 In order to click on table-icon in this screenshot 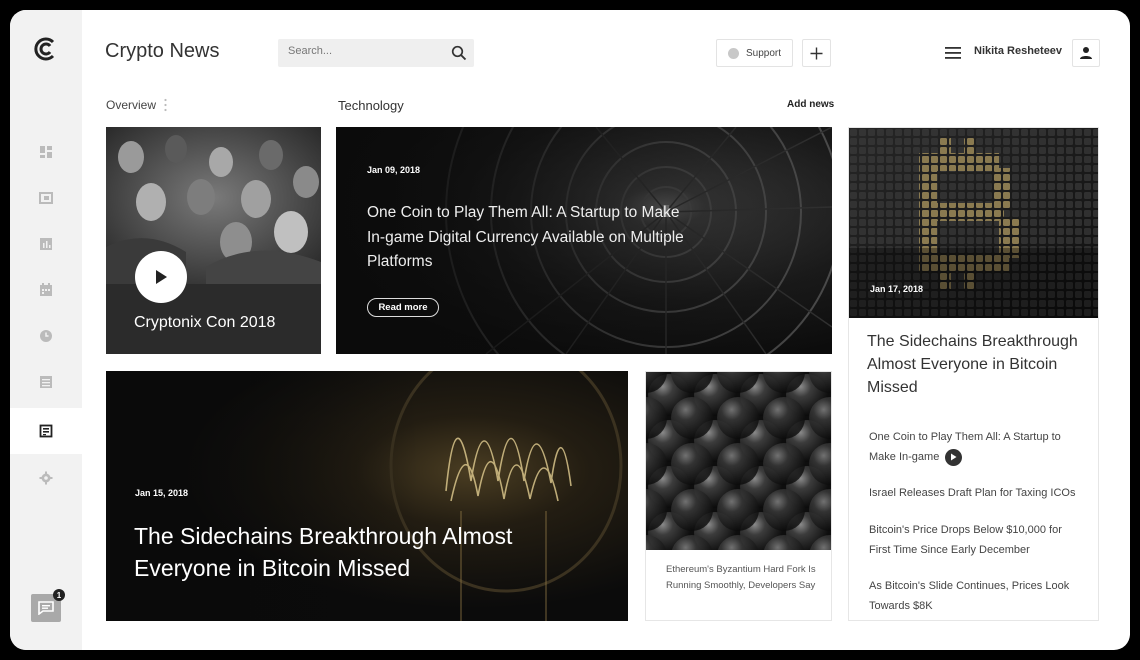, I will do `click(46, 382)`.